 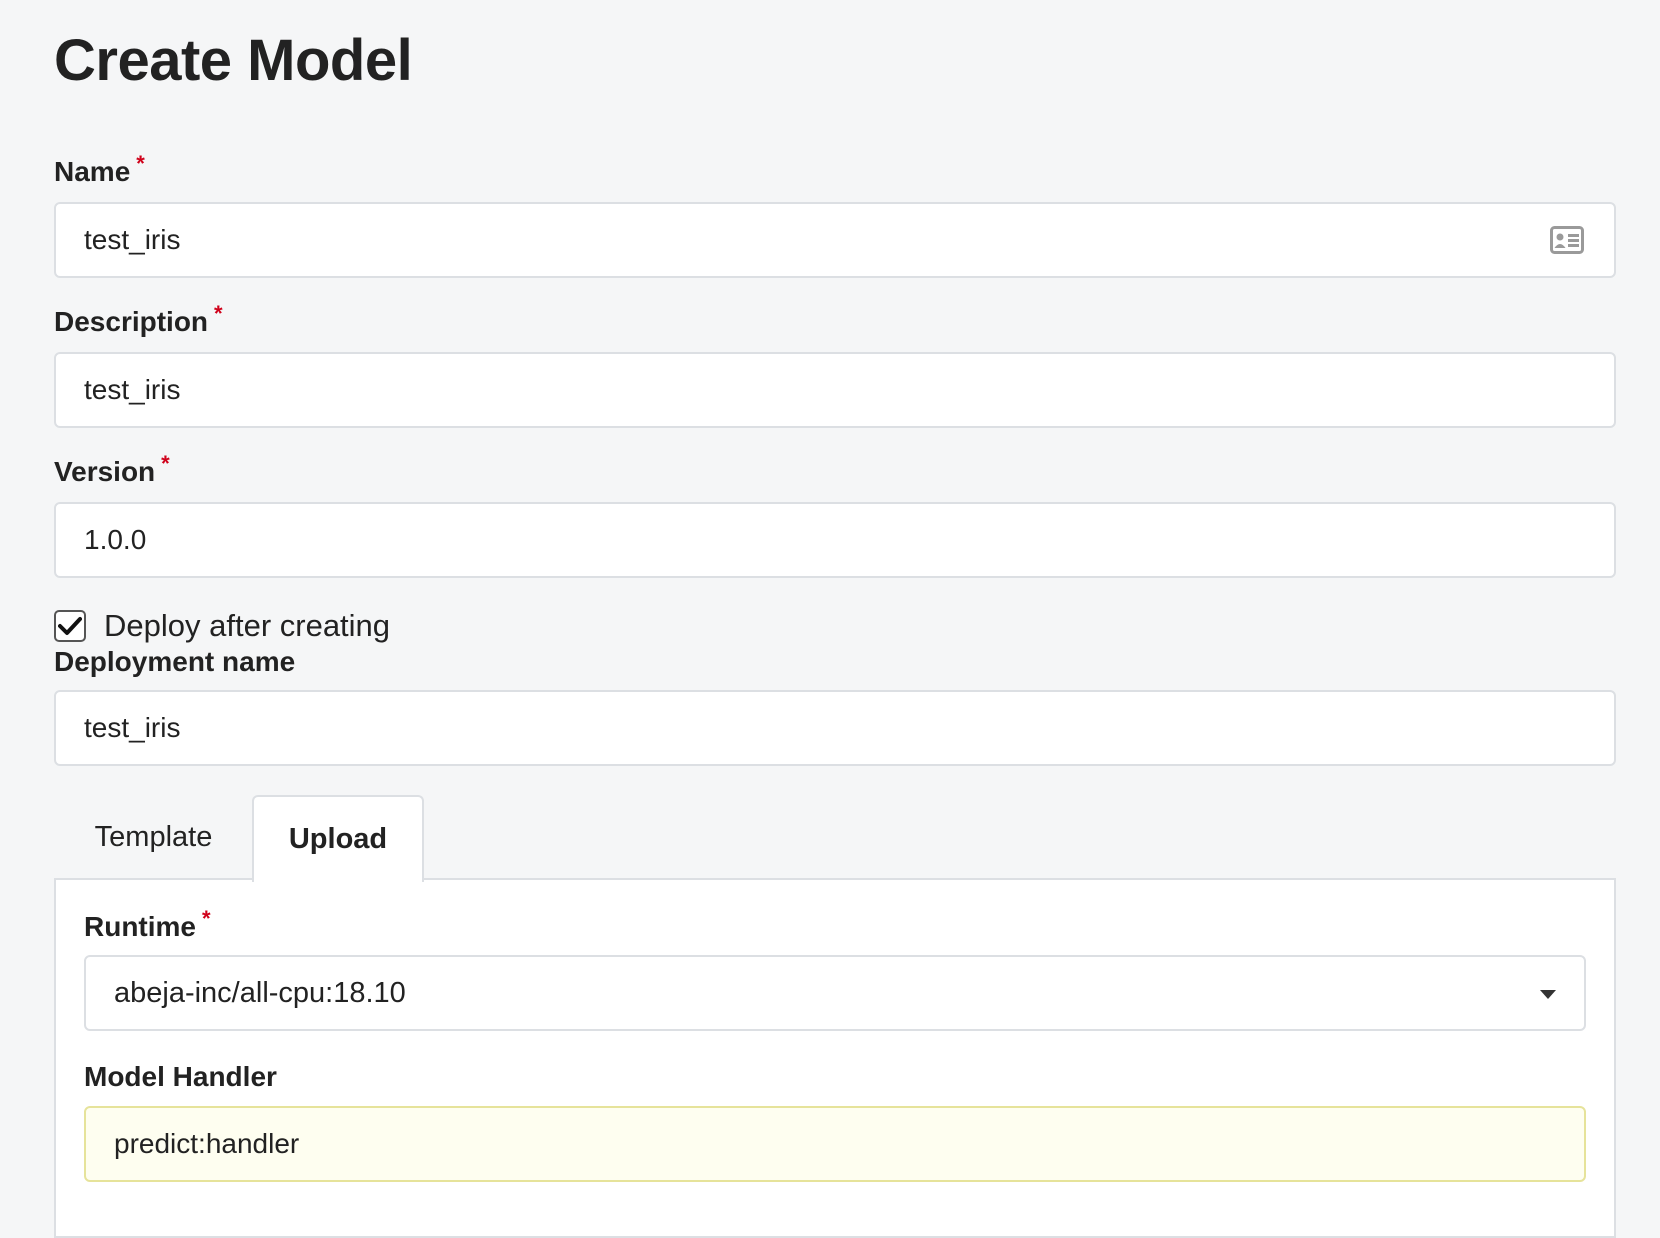 I want to click on deployment-name-label: Deployment name, so click(x=174, y=662).